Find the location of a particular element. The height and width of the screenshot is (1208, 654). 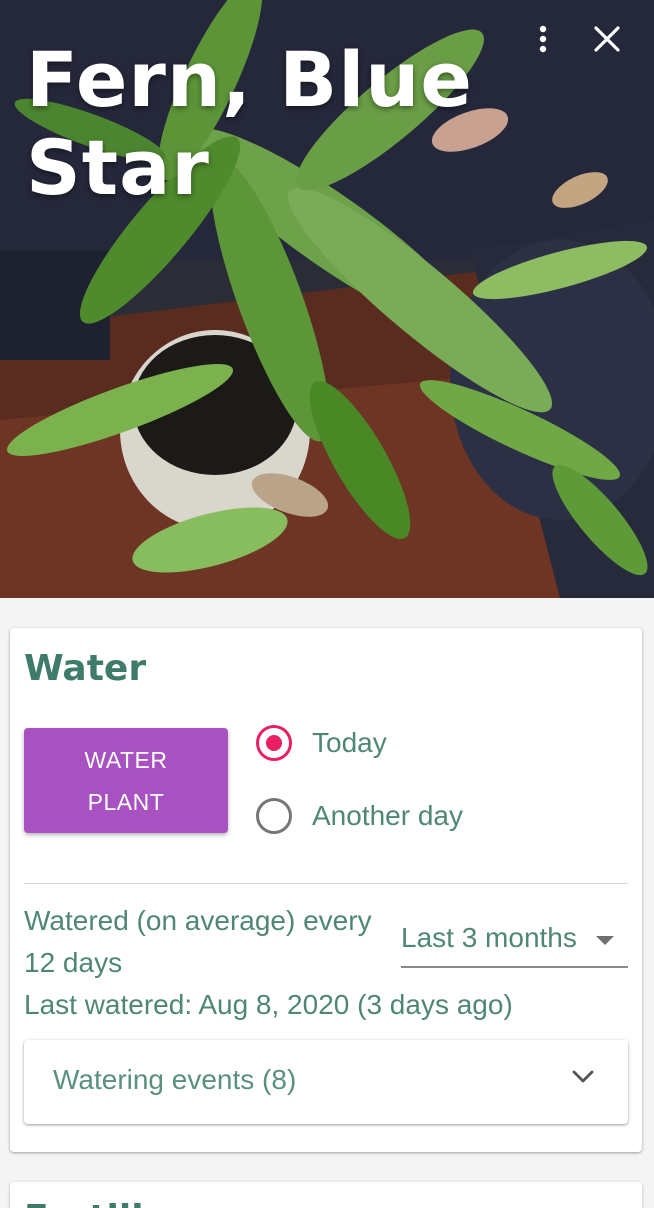

period-select: Last 3 months is located at coordinates (514, 942).